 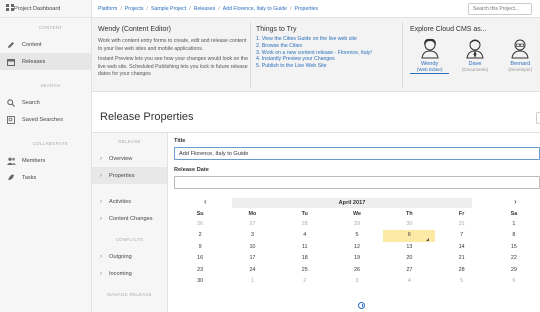 What do you see at coordinates (205, 201) in the screenshot?
I see `chevron-left-icon: ‹` at bounding box center [205, 201].